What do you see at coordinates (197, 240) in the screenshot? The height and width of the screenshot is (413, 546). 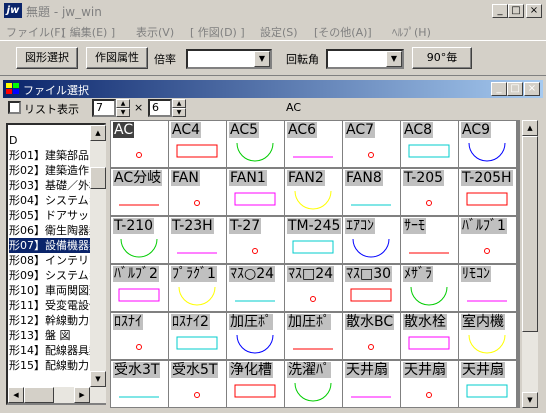 I see `symbol-cell: T-23H` at bounding box center [197, 240].